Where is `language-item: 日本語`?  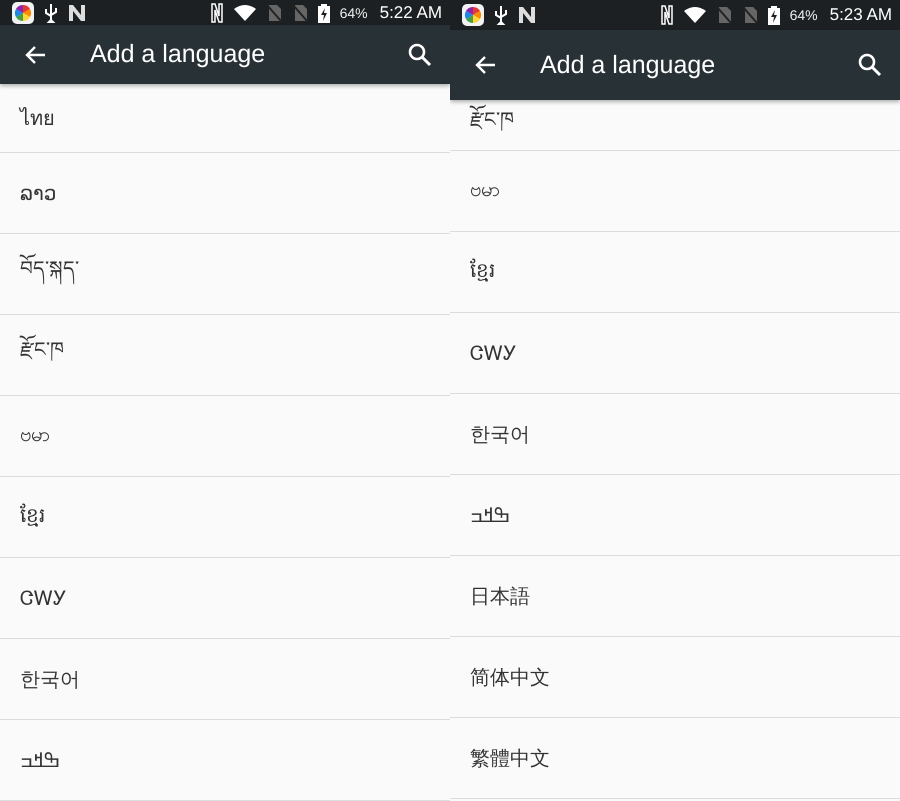 language-item: 日本語 is located at coordinates (675, 596).